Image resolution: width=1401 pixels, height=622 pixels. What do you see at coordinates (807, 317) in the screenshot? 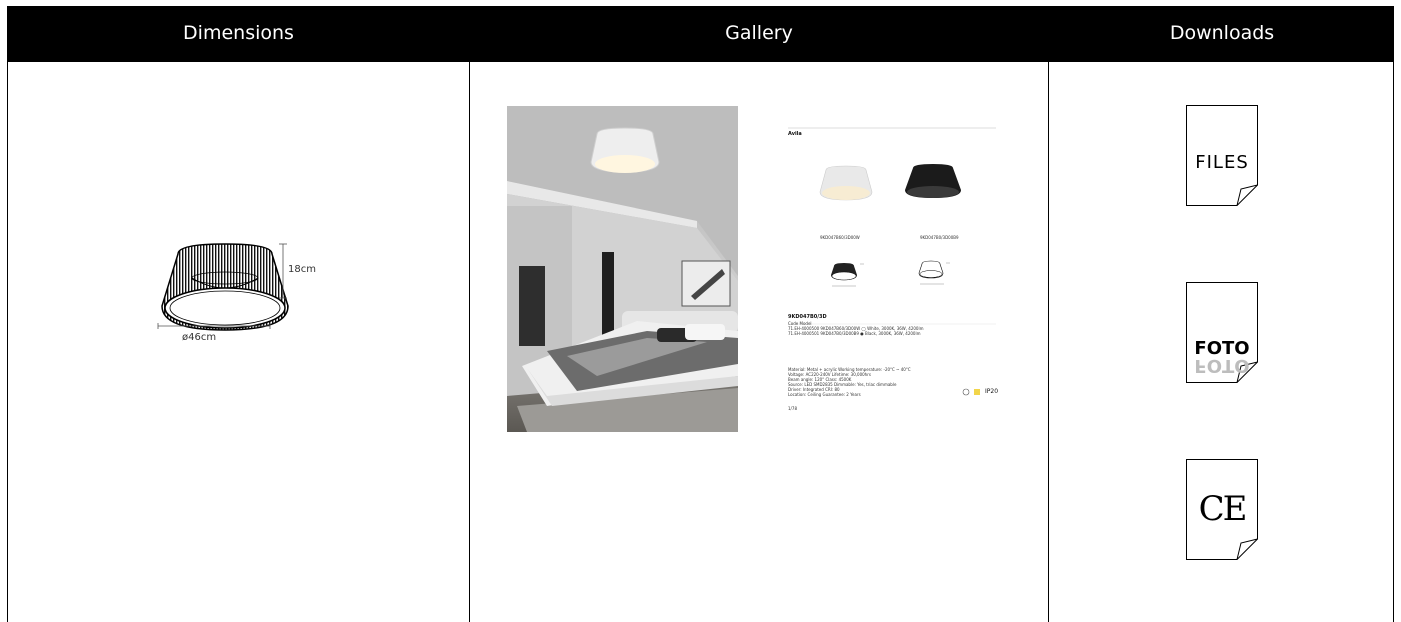
I see `datasheet-code-title: 9KD047B0/3D` at bounding box center [807, 317].